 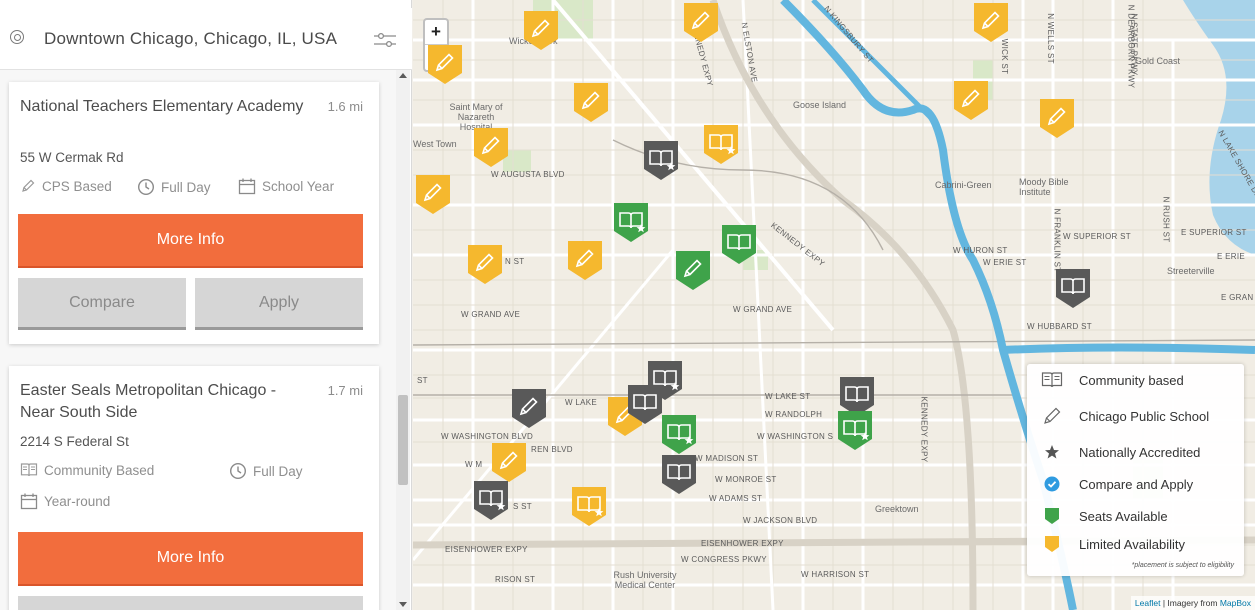 What do you see at coordinates (17, 37) in the screenshot?
I see `location-pin-icon` at bounding box center [17, 37].